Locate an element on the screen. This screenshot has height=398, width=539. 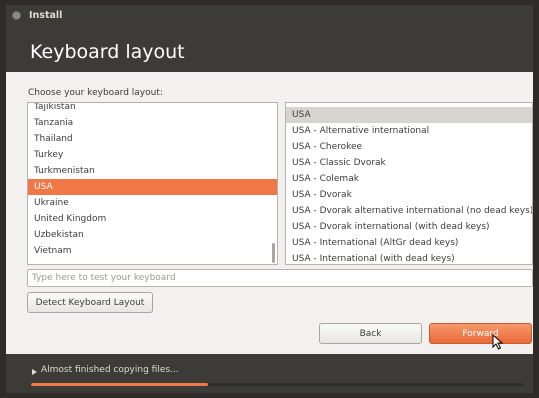
page-header: Keyboard layout is located at coordinates (269, 48).